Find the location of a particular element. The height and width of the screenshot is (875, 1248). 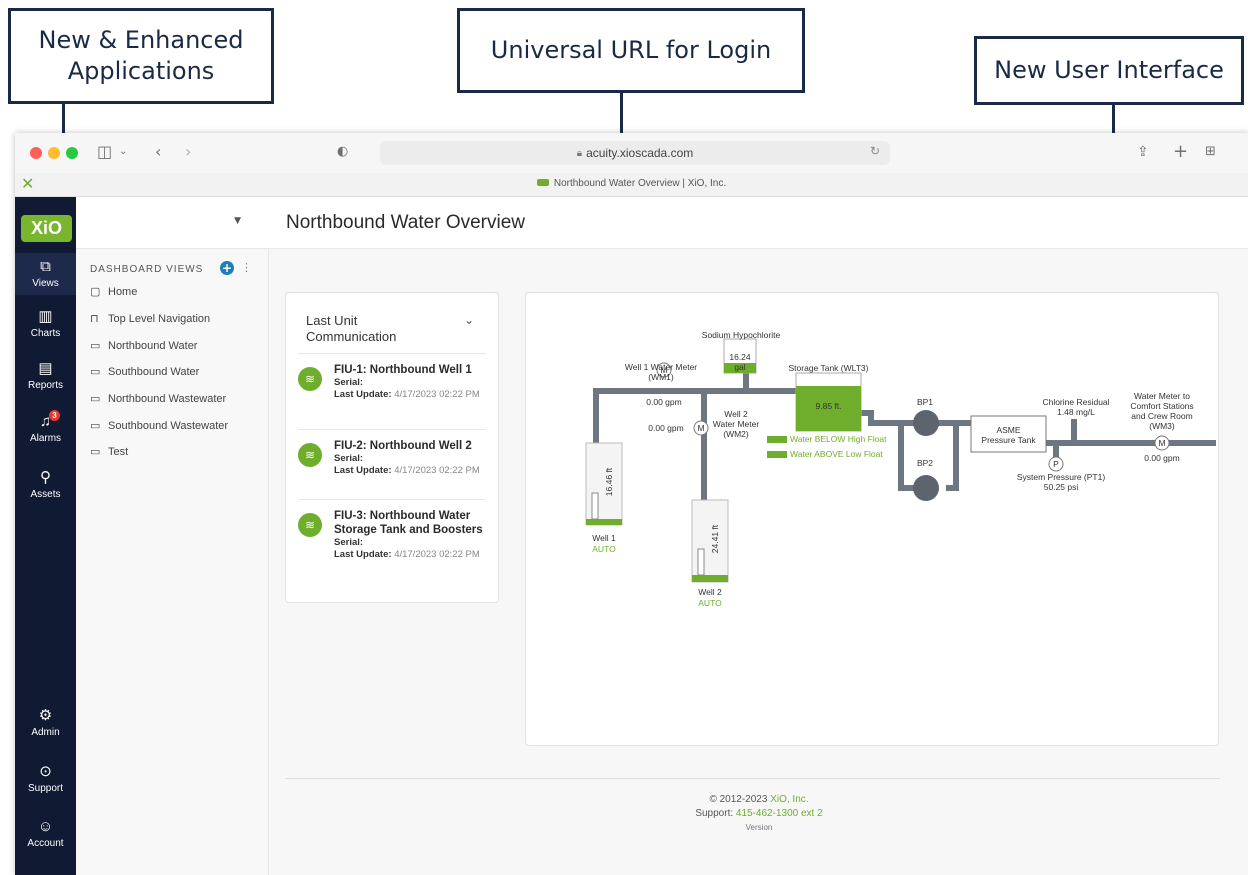

nav-item-views: ⧉ Views is located at coordinates (45, 274).